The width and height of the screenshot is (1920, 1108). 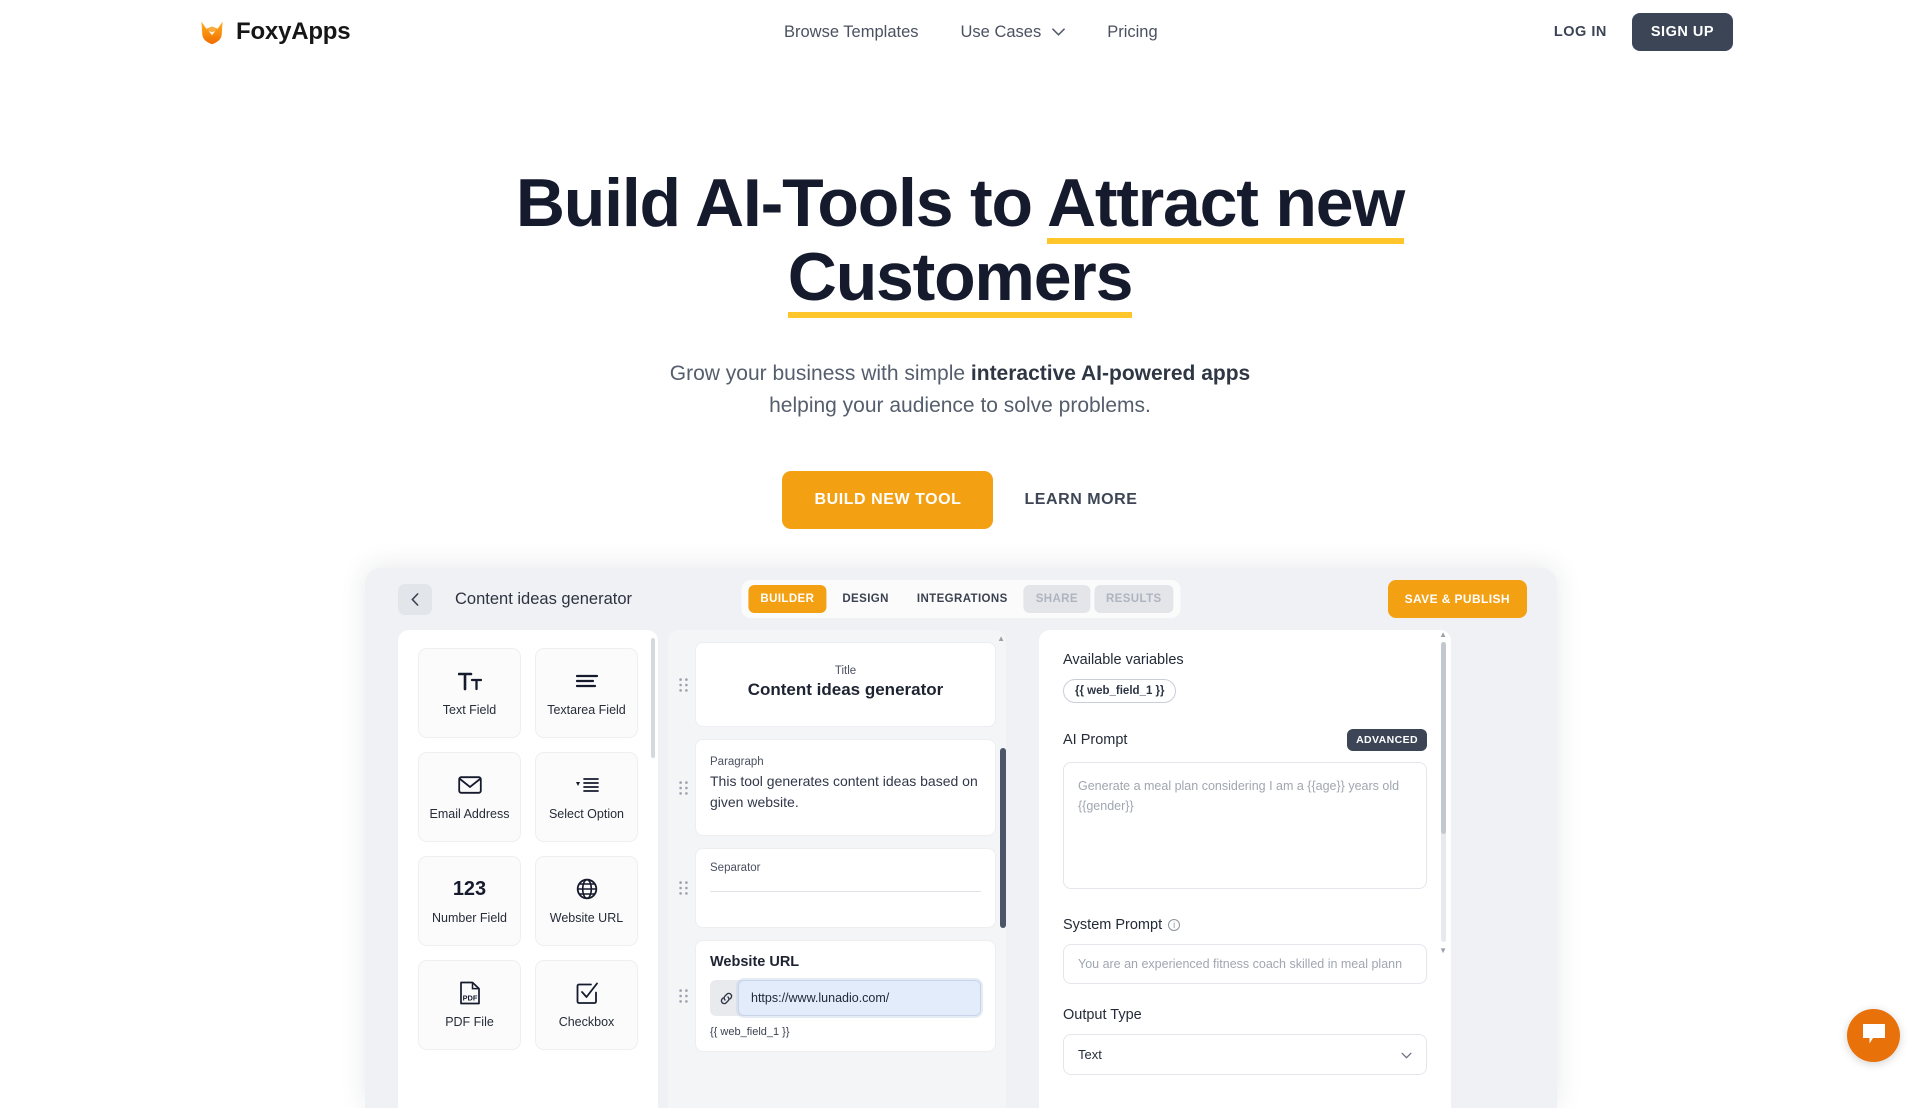 I want to click on title-block-kicker: Title, so click(x=845, y=671).